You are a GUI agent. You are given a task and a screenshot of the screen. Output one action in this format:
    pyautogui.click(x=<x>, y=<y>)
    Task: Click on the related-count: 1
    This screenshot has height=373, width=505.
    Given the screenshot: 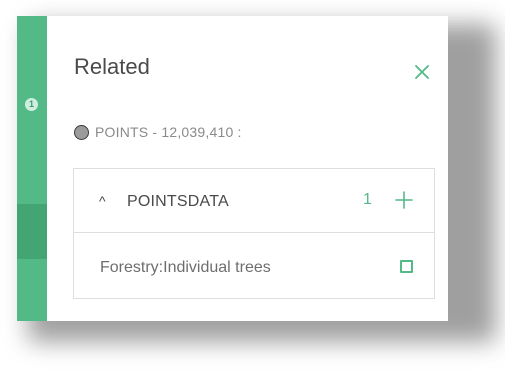 What is the action you would take?
    pyautogui.click(x=367, y=199)
    